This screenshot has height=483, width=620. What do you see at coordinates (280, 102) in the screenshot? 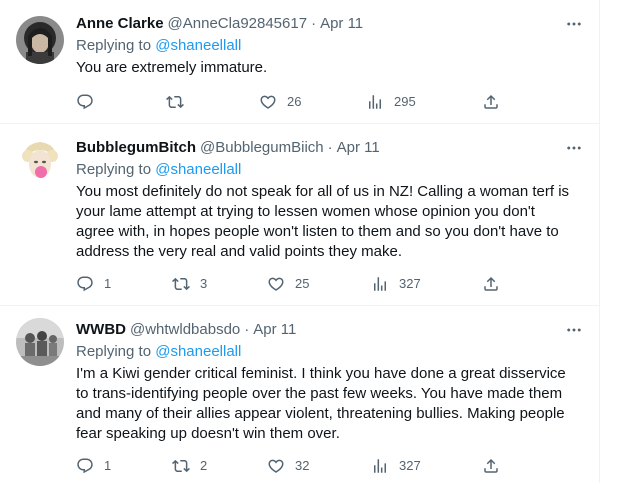
I see `like-button: 26` at bounding box center [280, 102].